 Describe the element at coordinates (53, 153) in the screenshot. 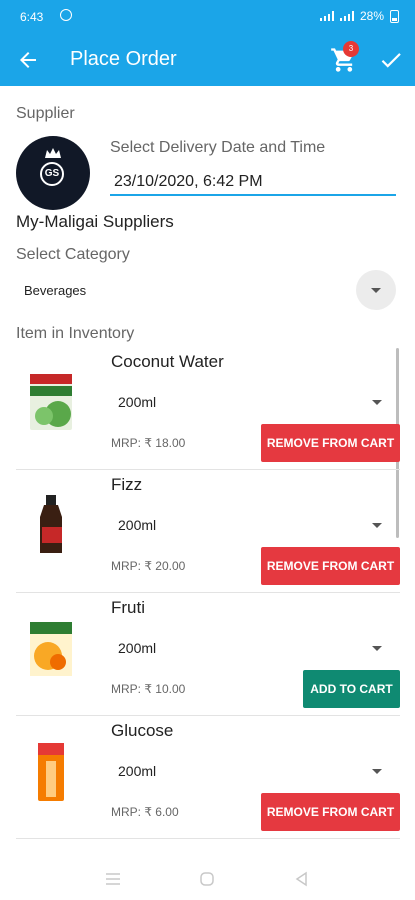

I see `crown-icon` at that location.